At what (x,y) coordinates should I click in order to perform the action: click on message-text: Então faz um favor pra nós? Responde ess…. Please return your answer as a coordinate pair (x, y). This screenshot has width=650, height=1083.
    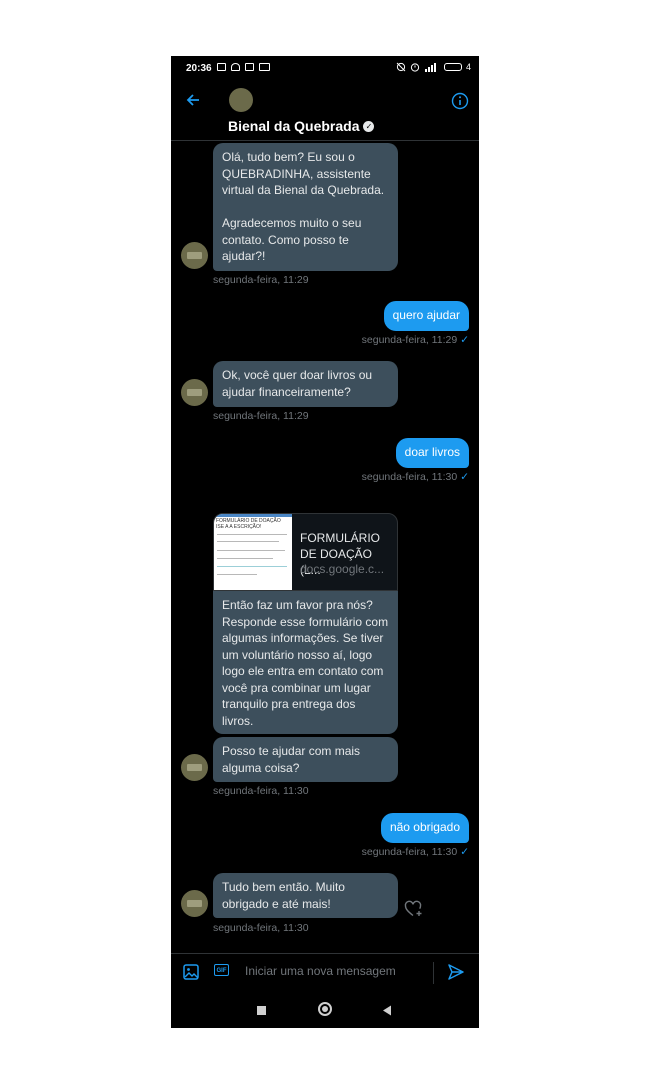
    Looking at the image, I should click on (305, 663).